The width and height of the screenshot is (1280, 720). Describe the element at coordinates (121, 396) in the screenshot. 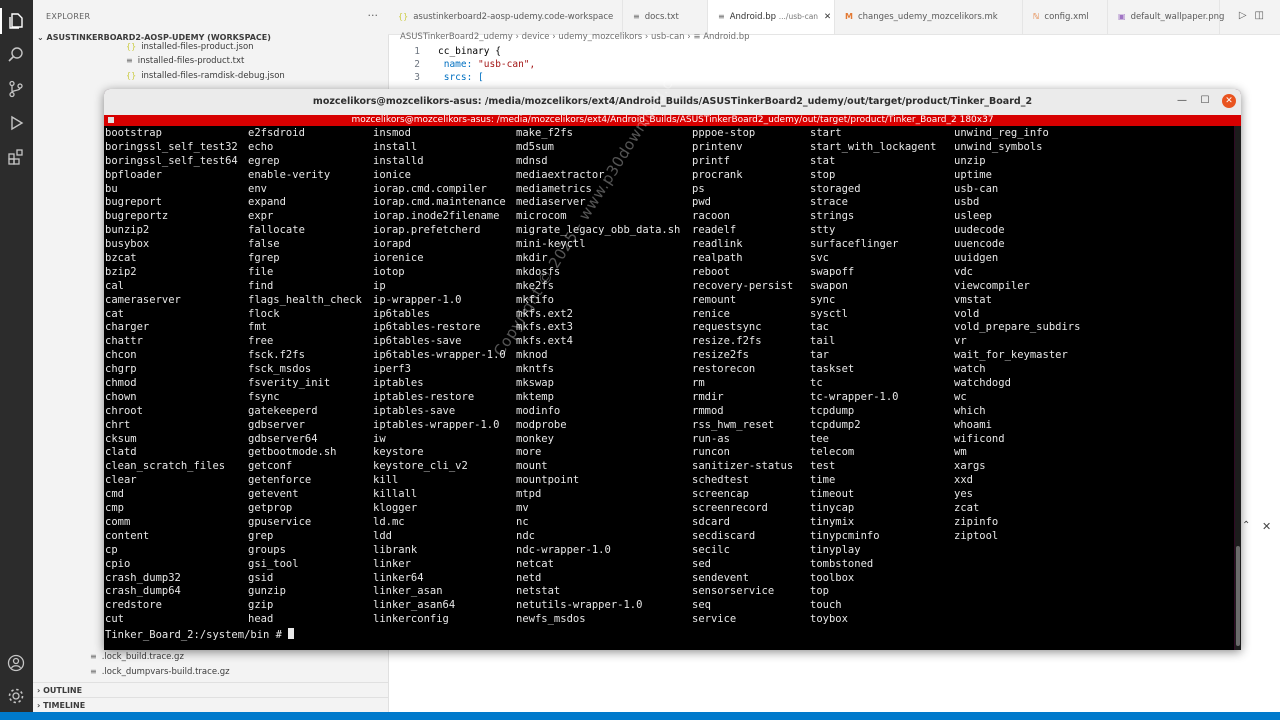

I see `ls-entry: chown` at that location.